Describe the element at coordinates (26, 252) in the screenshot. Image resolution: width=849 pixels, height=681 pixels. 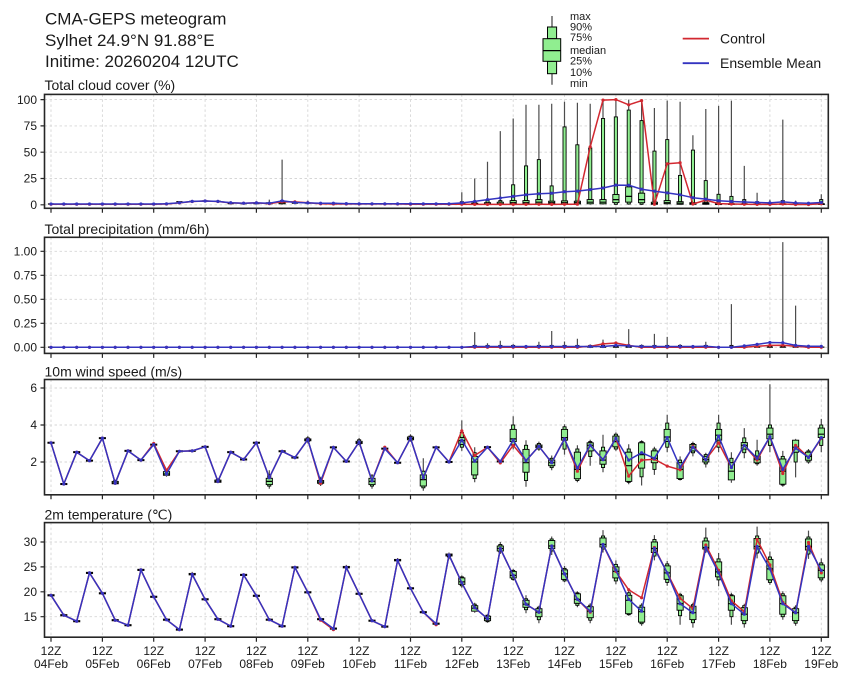
I see `svg-text: 1.00` at that location.